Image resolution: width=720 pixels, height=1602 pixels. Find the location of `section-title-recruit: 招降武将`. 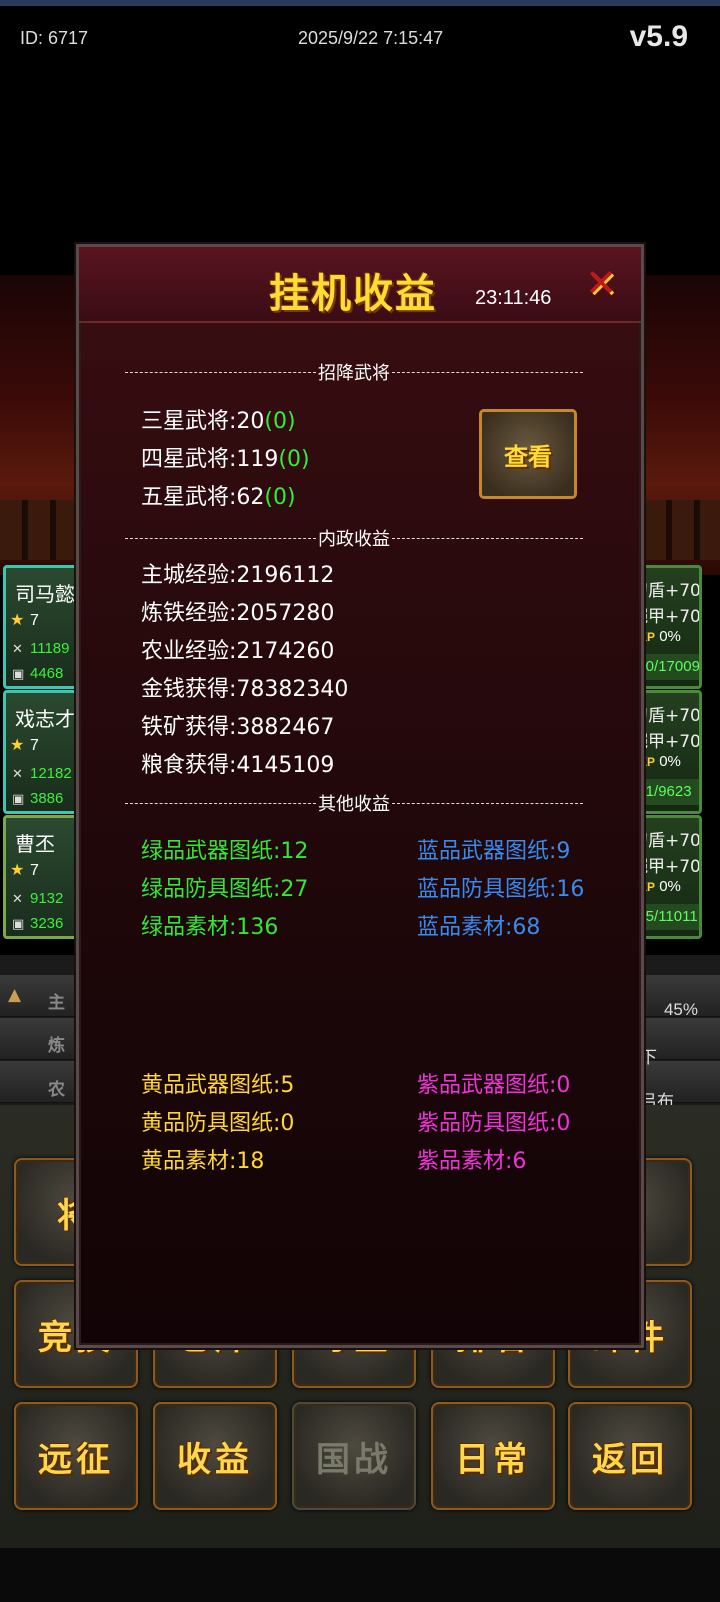

section-title-recruit: 招降武将 is located at coordinates (354, 373).